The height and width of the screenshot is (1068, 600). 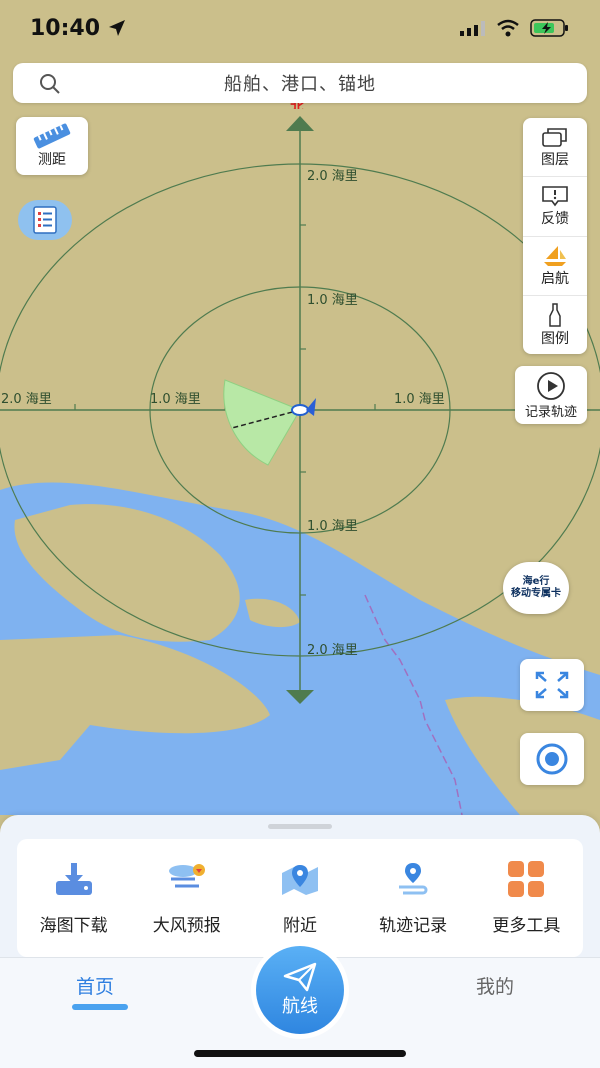 I want to click on measure-distance-button: 测距, so click(x=52, y=146).